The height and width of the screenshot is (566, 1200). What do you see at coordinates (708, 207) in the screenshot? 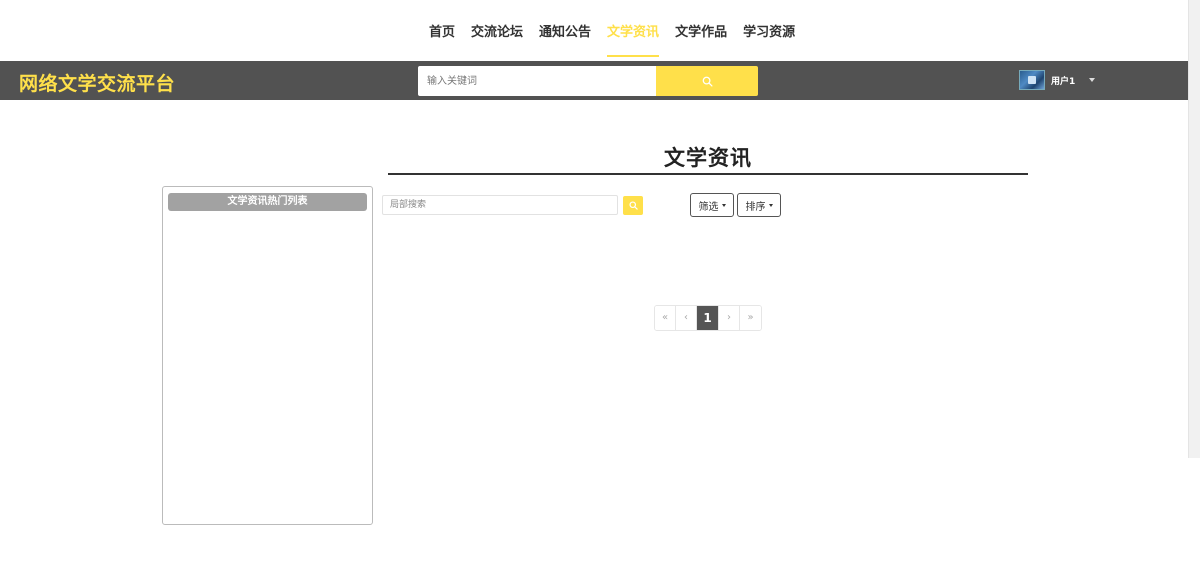
I see `filter-label: 筛选` at bounding box center [708, 207].